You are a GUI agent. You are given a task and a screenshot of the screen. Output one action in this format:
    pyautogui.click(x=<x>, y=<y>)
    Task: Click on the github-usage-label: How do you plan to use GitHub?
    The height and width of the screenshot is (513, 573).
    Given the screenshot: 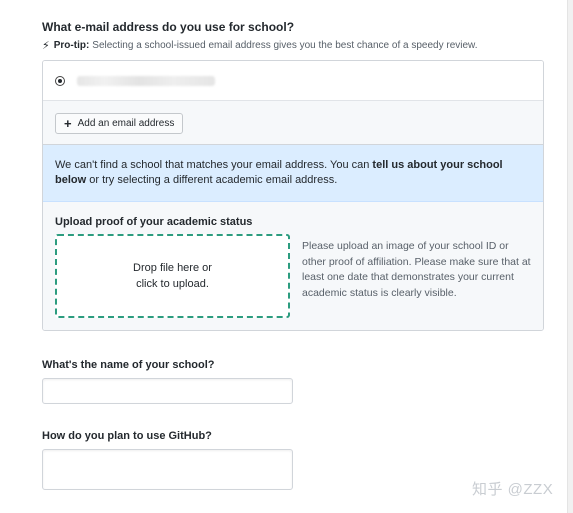 What is the action you would take?
    pyautogui.click(x=127, y=436)
    